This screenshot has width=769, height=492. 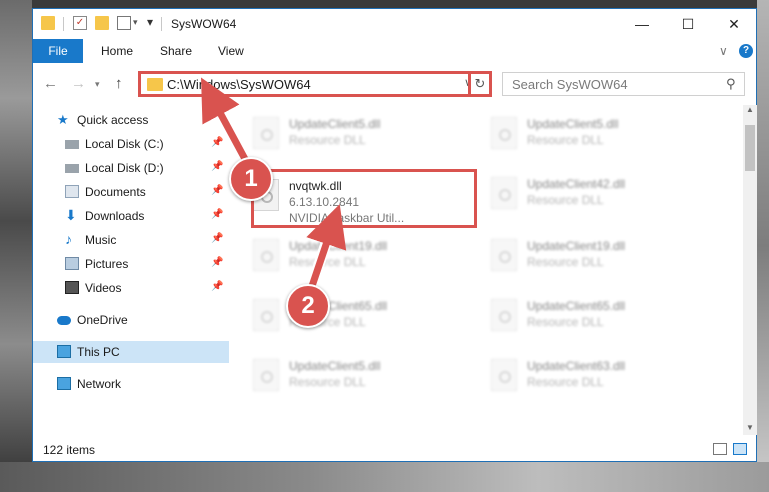 I want to click on file-name: UpdateClient63.dll, so click(x=576, y=366).